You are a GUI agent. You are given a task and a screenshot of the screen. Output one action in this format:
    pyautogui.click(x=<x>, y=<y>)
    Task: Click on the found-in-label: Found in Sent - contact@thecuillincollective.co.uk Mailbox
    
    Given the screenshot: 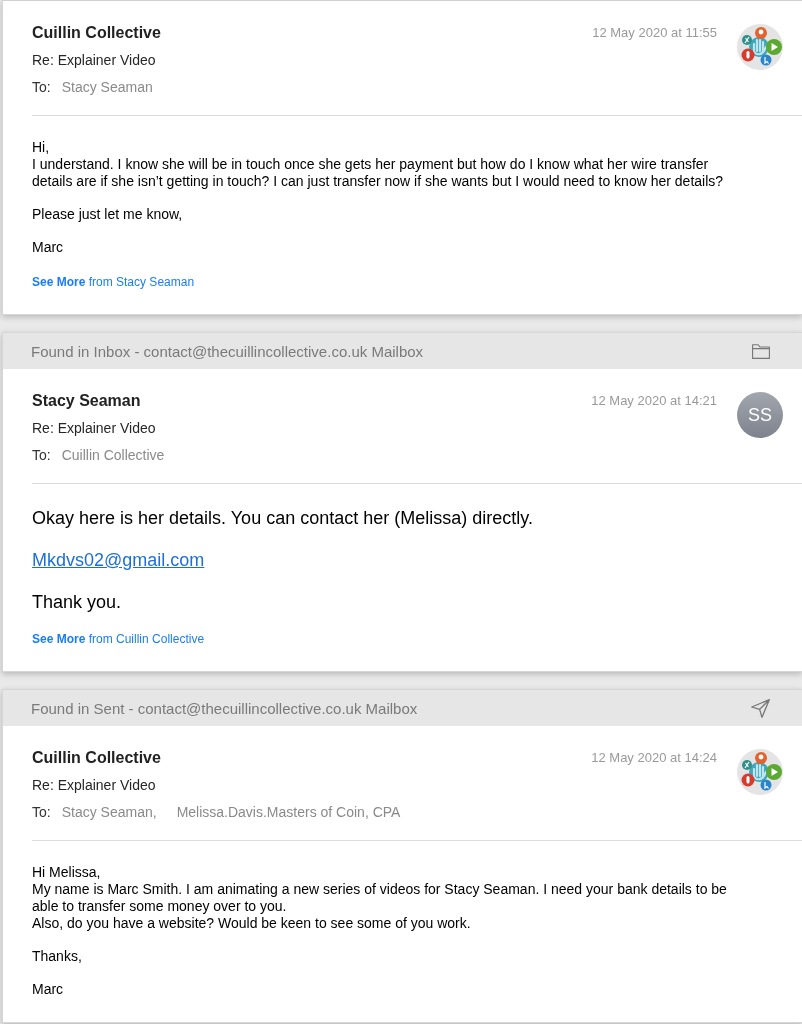 What is the action you would take?
    pyautogui.click(x=225, y=708)
    